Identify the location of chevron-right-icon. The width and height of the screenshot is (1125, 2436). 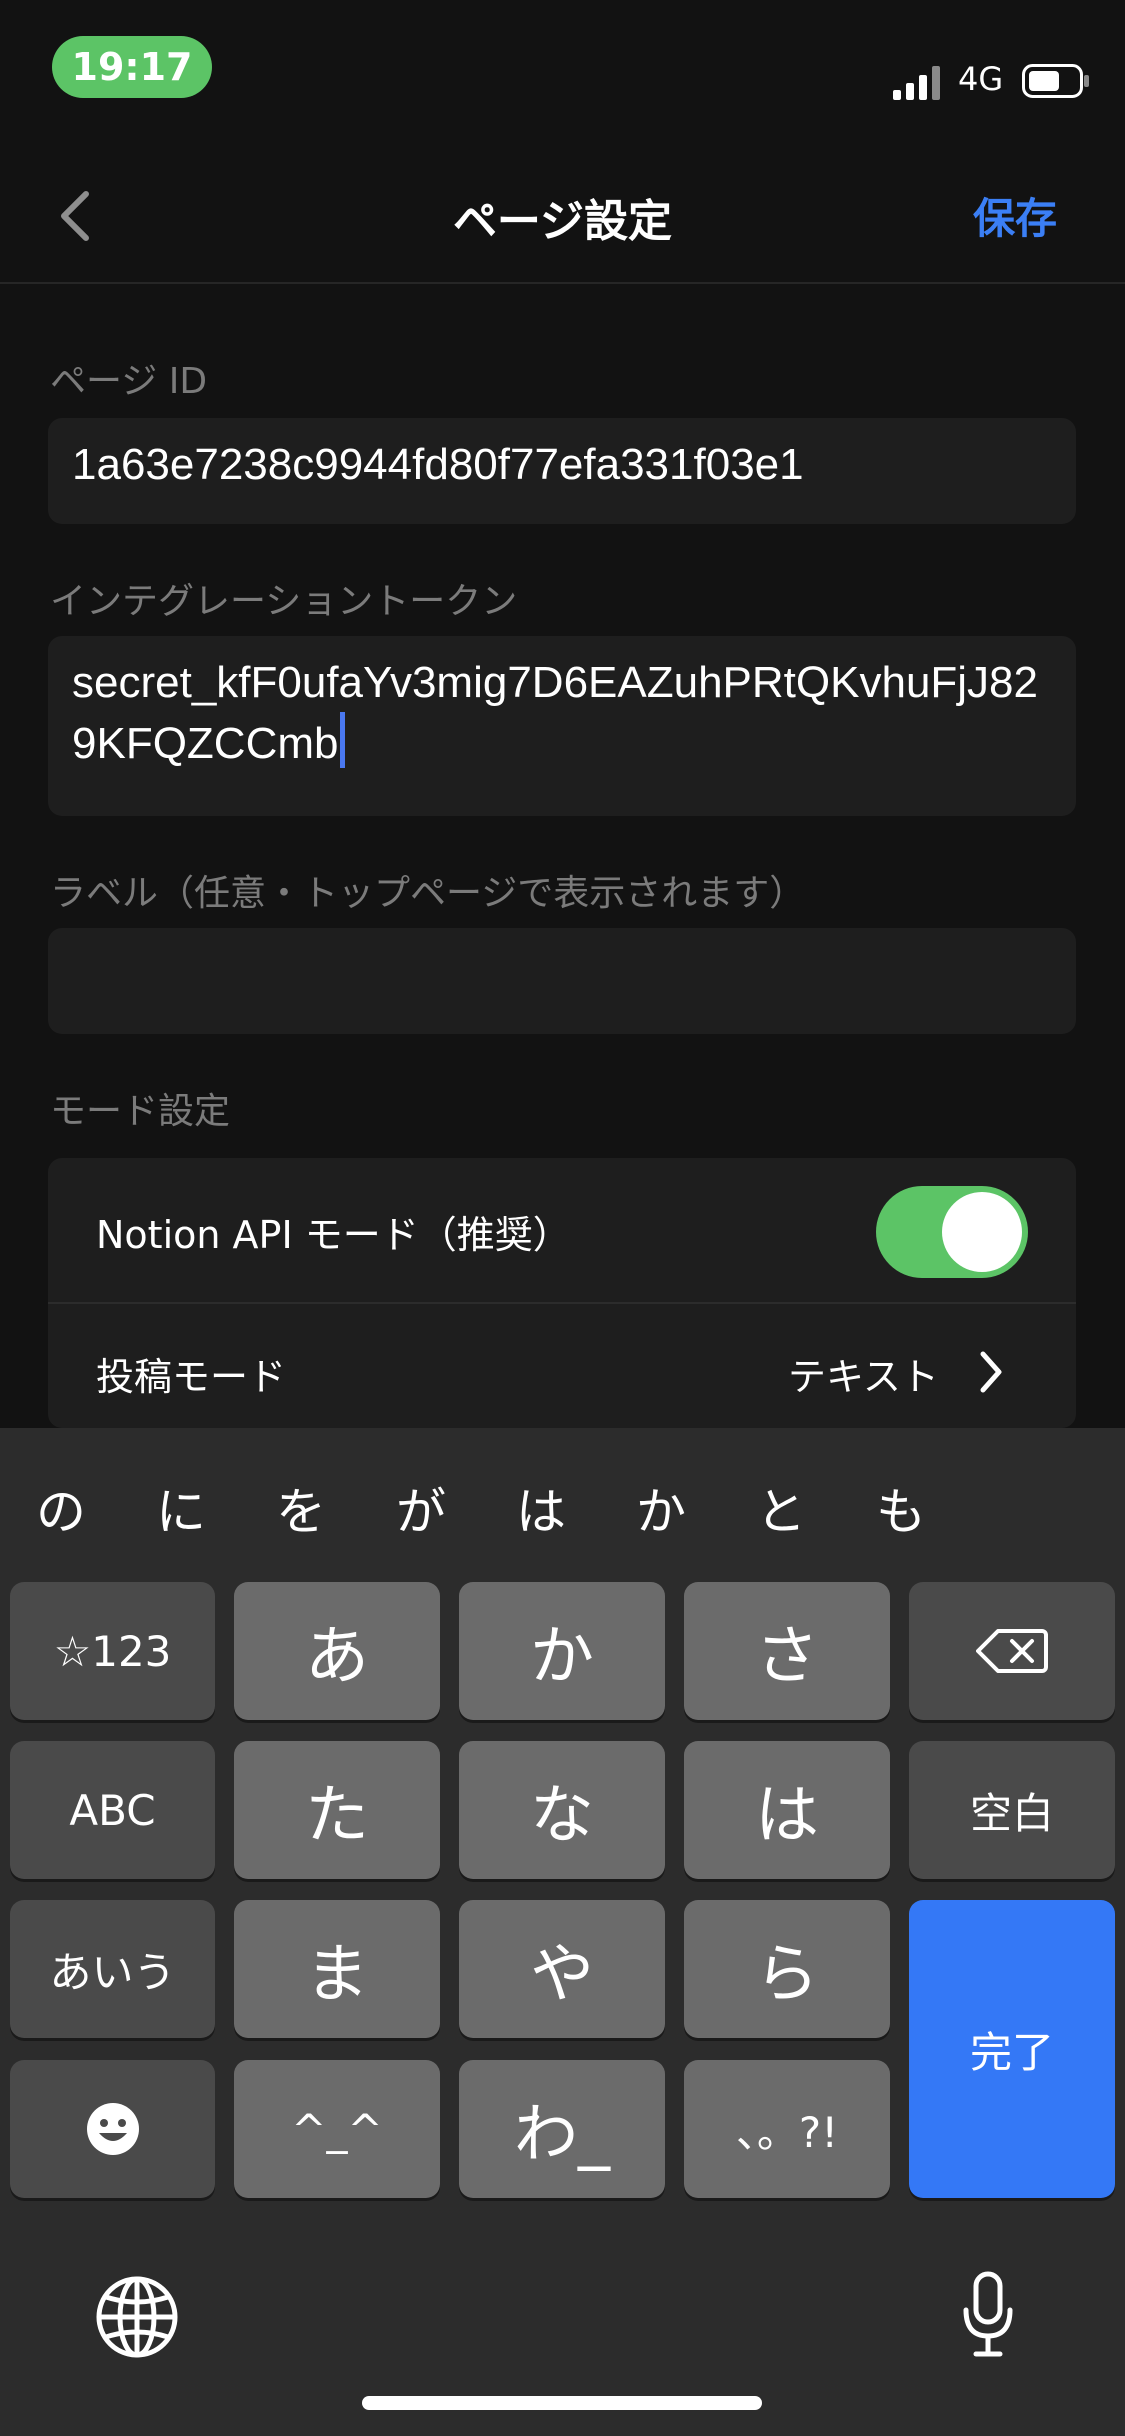
(991, 1372).